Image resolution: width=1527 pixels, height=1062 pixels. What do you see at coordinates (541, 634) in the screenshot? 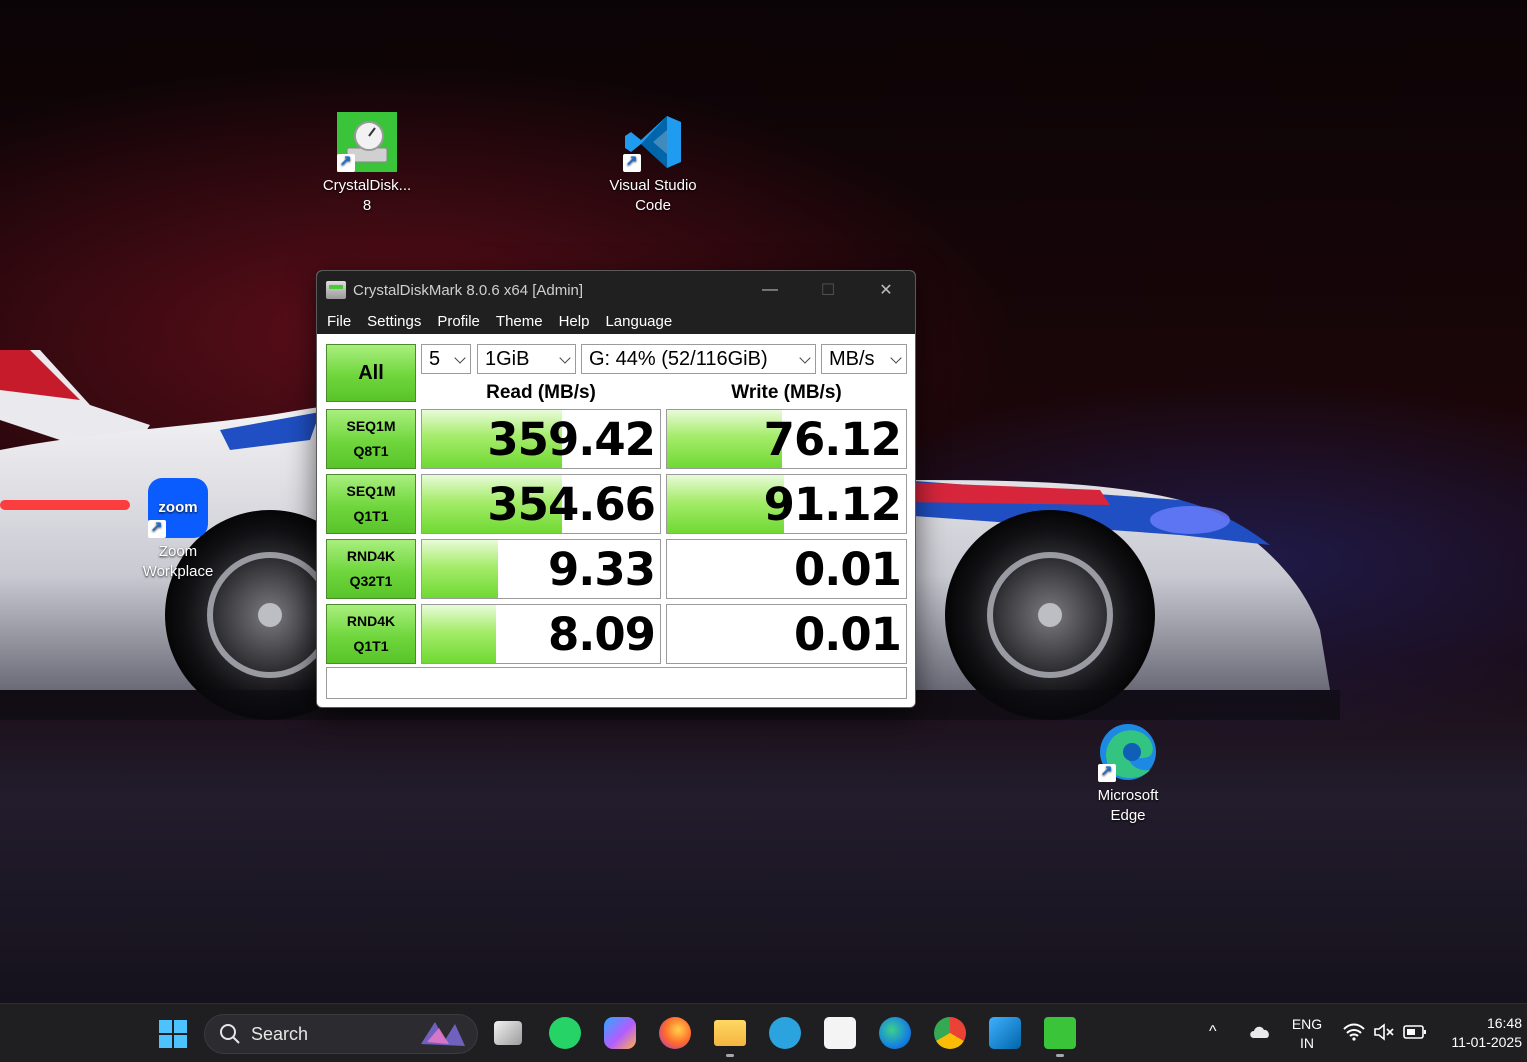
I see `read-result-cell: 8.09` at bounding box center [541, 634].